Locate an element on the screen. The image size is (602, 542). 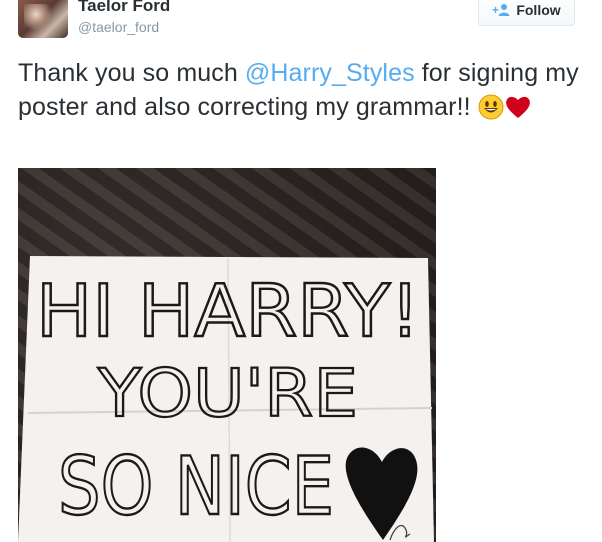
follow-icon: + is located at coordinates (501, 10).